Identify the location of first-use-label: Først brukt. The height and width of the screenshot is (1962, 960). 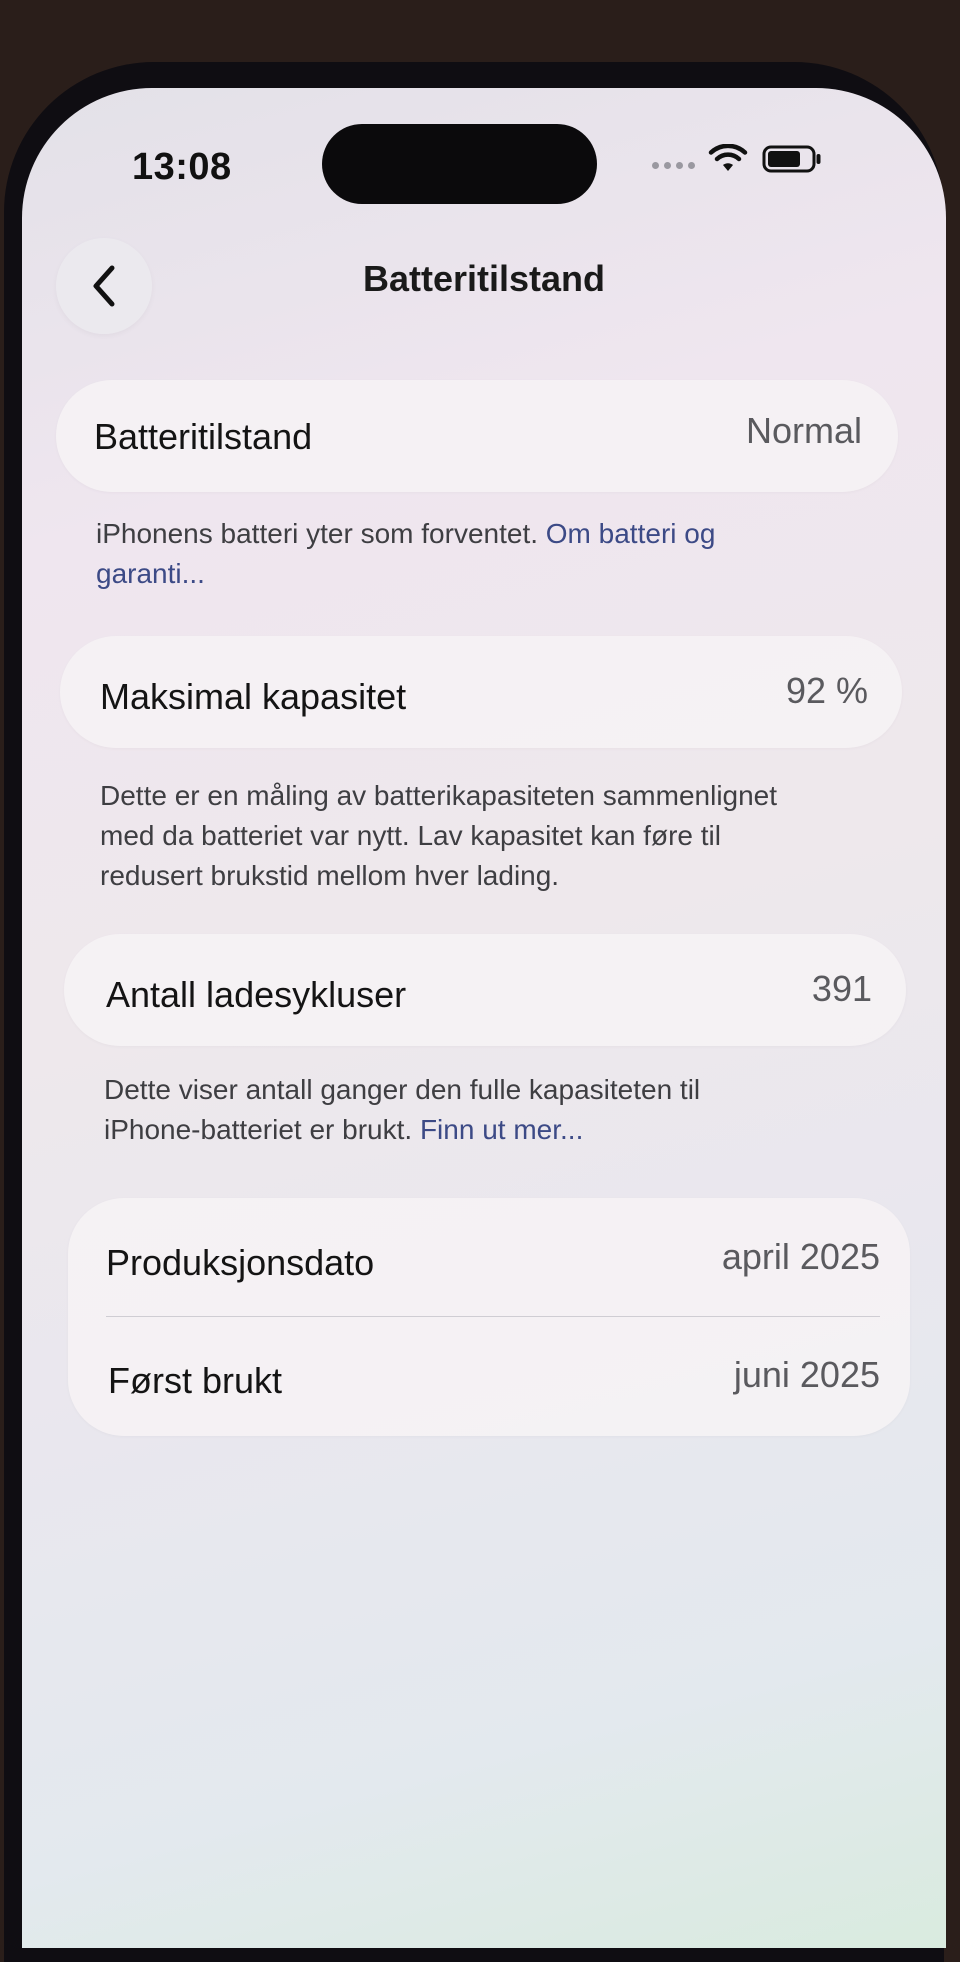
(195, 1380).